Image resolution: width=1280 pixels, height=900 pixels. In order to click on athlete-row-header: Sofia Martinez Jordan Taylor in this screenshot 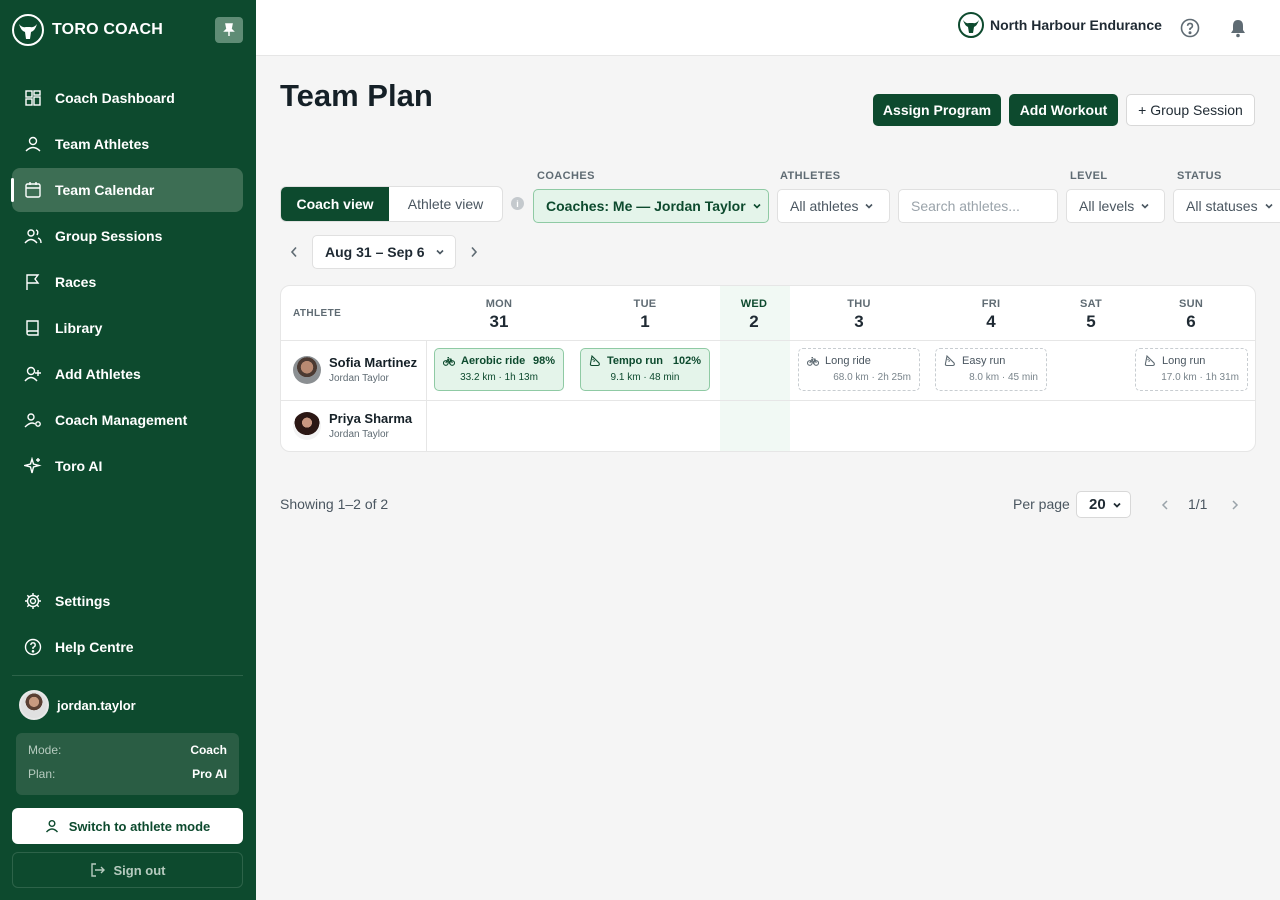, I will do `click(355, 369)`.